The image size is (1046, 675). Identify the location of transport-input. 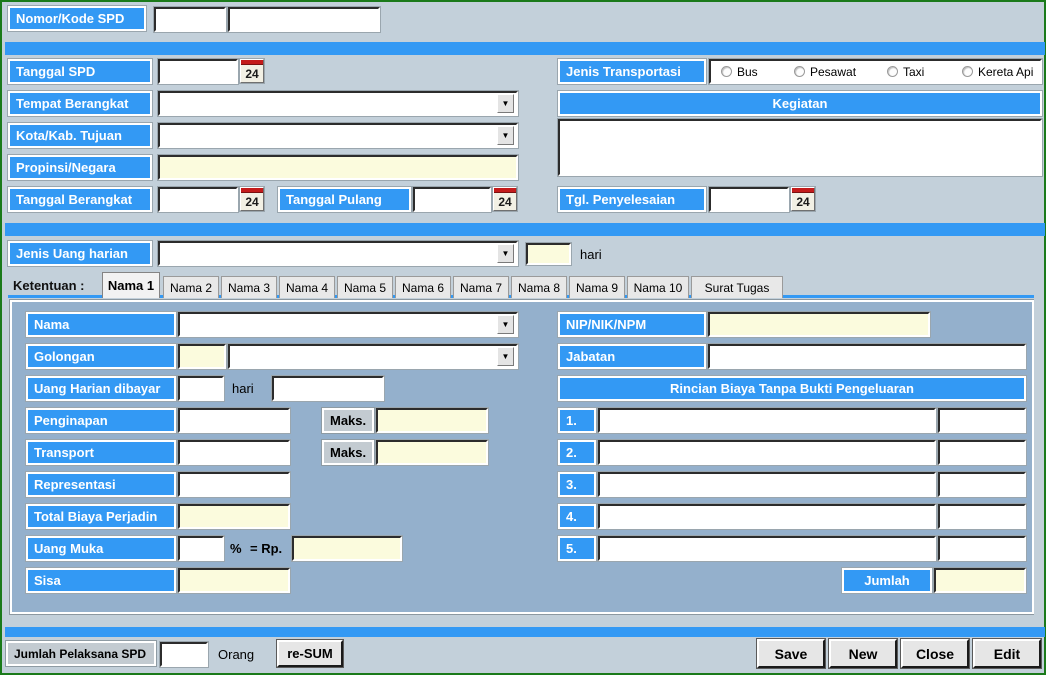
(234, 452).